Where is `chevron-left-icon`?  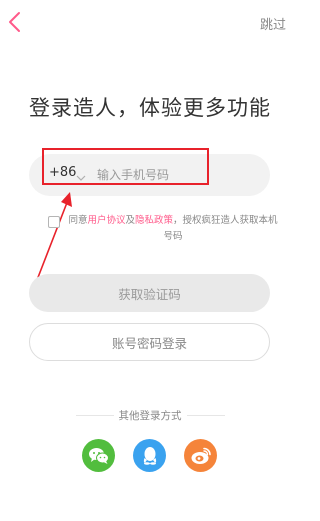
chevron-left-icon is located at coordinates (14, 22).